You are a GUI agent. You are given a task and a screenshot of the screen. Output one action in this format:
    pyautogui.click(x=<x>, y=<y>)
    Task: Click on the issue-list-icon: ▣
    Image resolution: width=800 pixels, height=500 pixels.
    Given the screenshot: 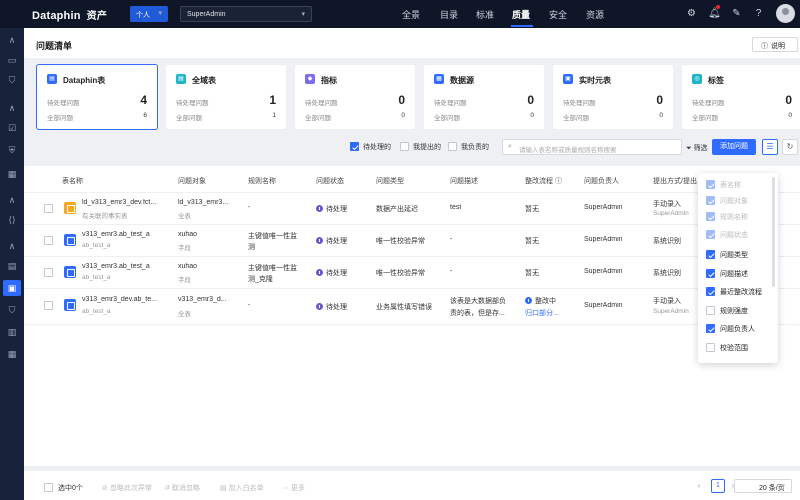 What is the action you would take?
    pyautogui.click(x=12, y=288)
    